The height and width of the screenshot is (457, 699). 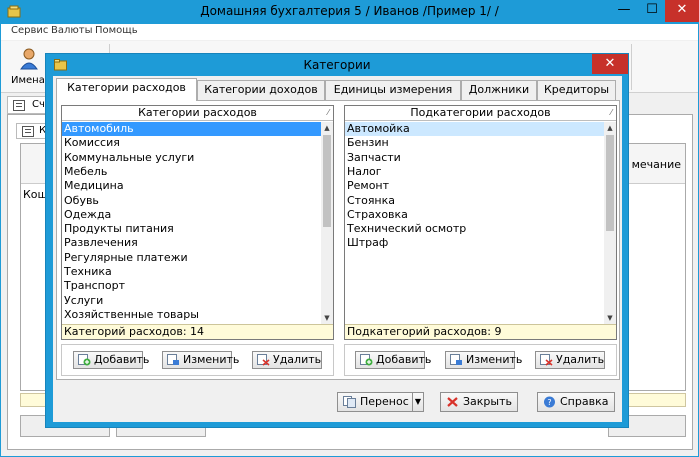 What do you see at coordinates (297, 359) in the screenshot?
I see `delete-category-label: Удалить` at bounding box center [297, 359].